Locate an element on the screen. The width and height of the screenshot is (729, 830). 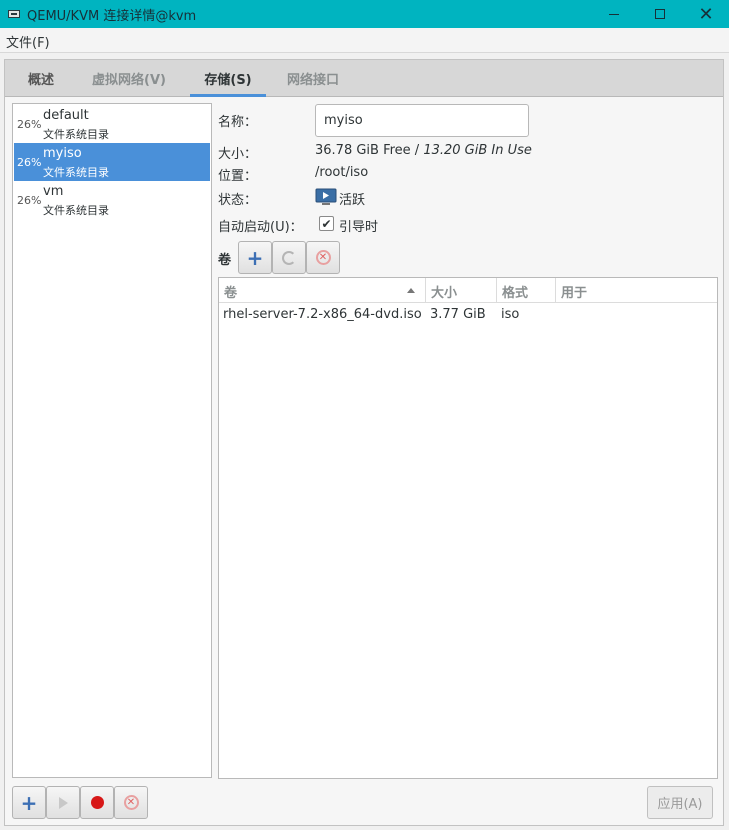
state-label: 状态： is located at coordinates (238, 200).